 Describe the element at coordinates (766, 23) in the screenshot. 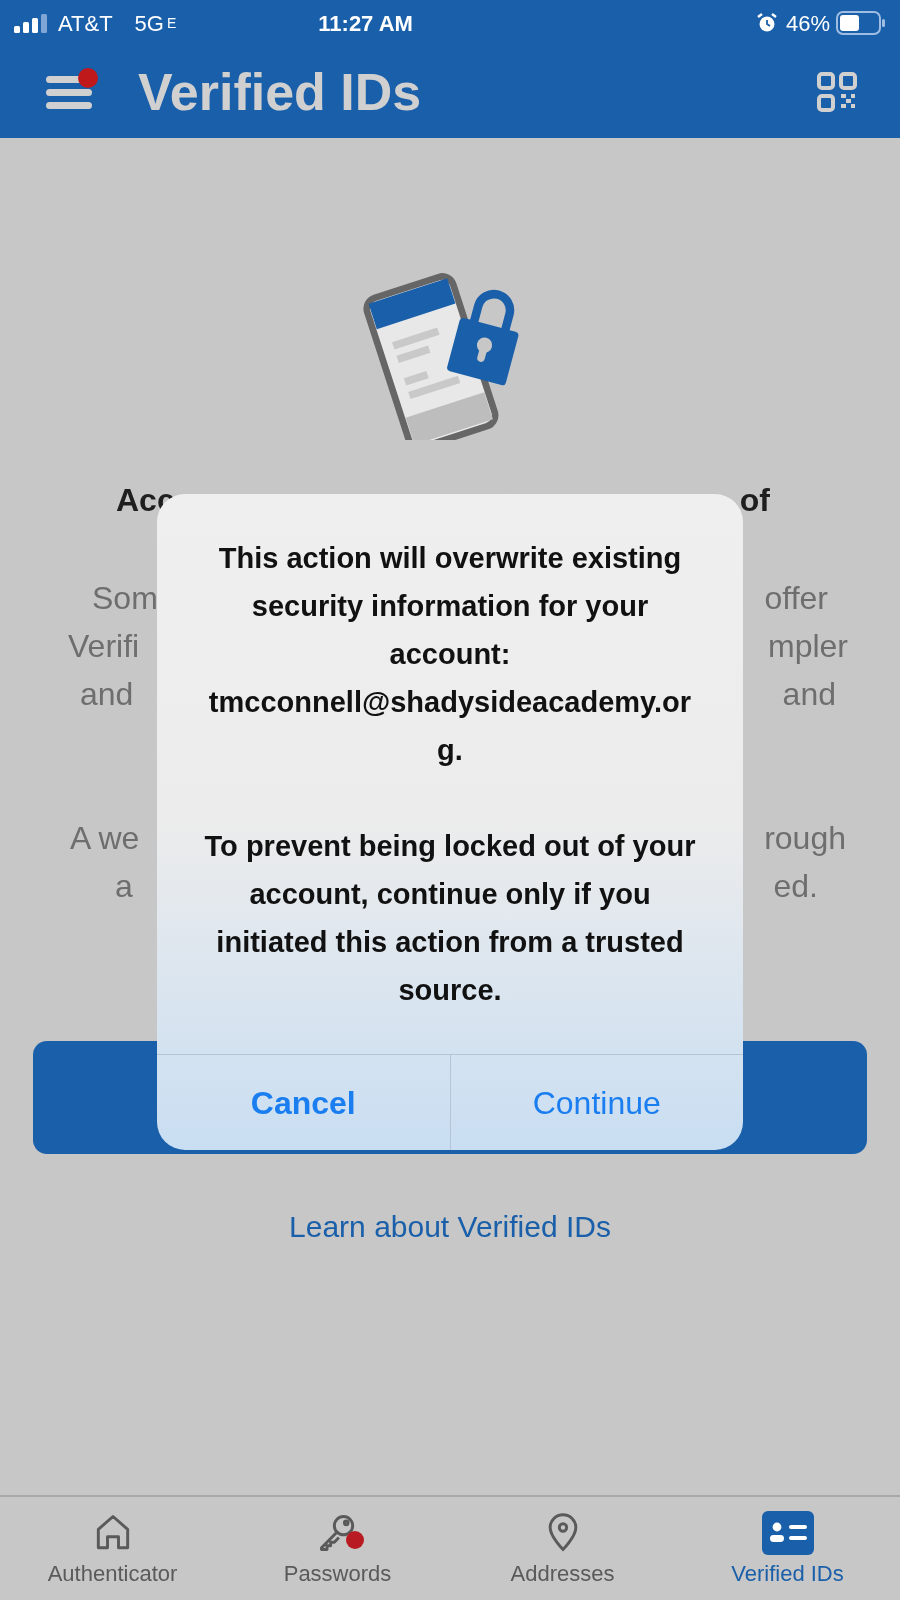

I see `alarm-icon` at that location.